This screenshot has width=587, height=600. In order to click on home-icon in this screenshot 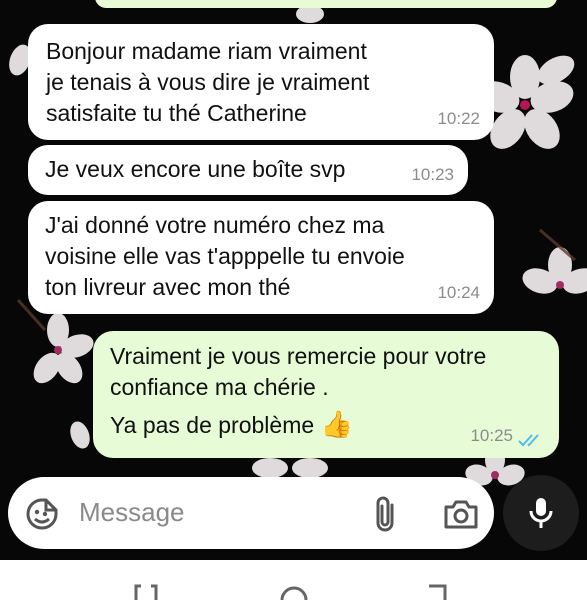, I will do `click(294, 591)`.